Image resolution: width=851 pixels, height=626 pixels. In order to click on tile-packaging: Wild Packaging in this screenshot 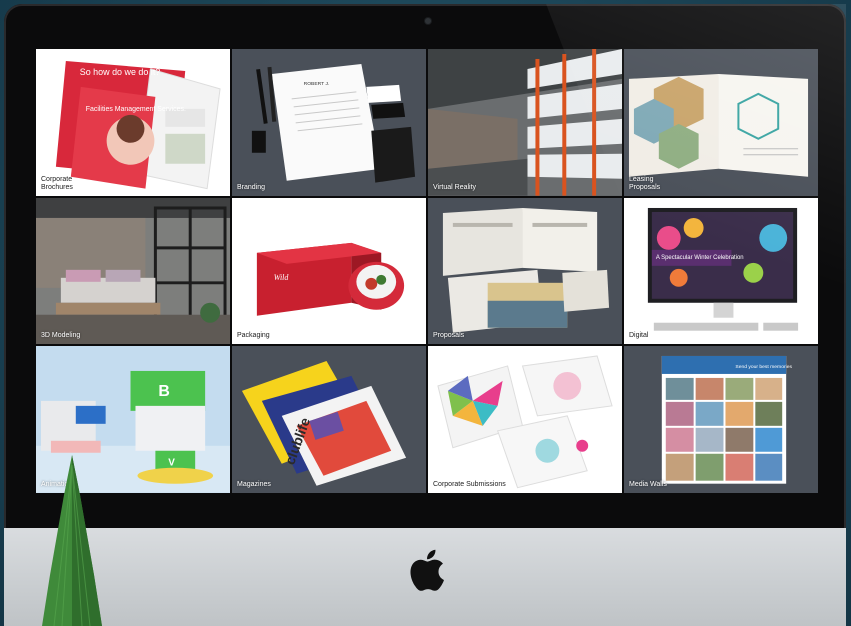, I will do `click(329, 271)`.